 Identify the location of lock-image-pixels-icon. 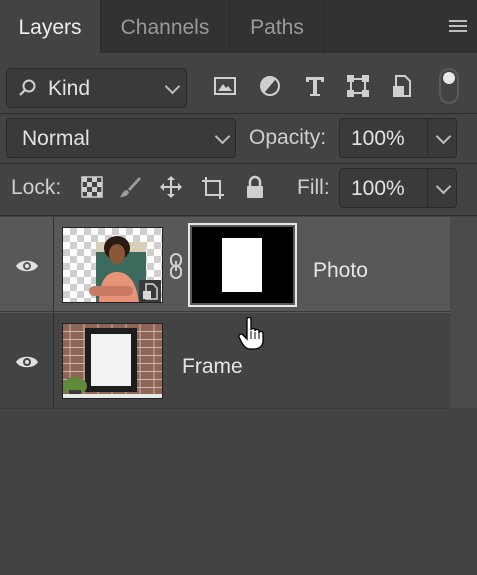
(130, 187).